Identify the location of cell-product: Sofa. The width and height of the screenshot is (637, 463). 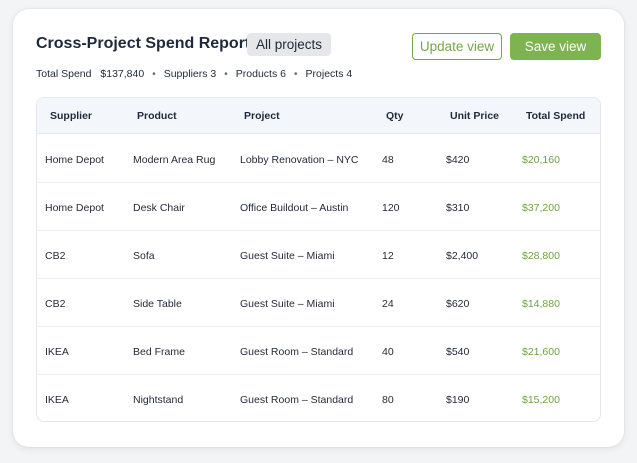
(144, 256).